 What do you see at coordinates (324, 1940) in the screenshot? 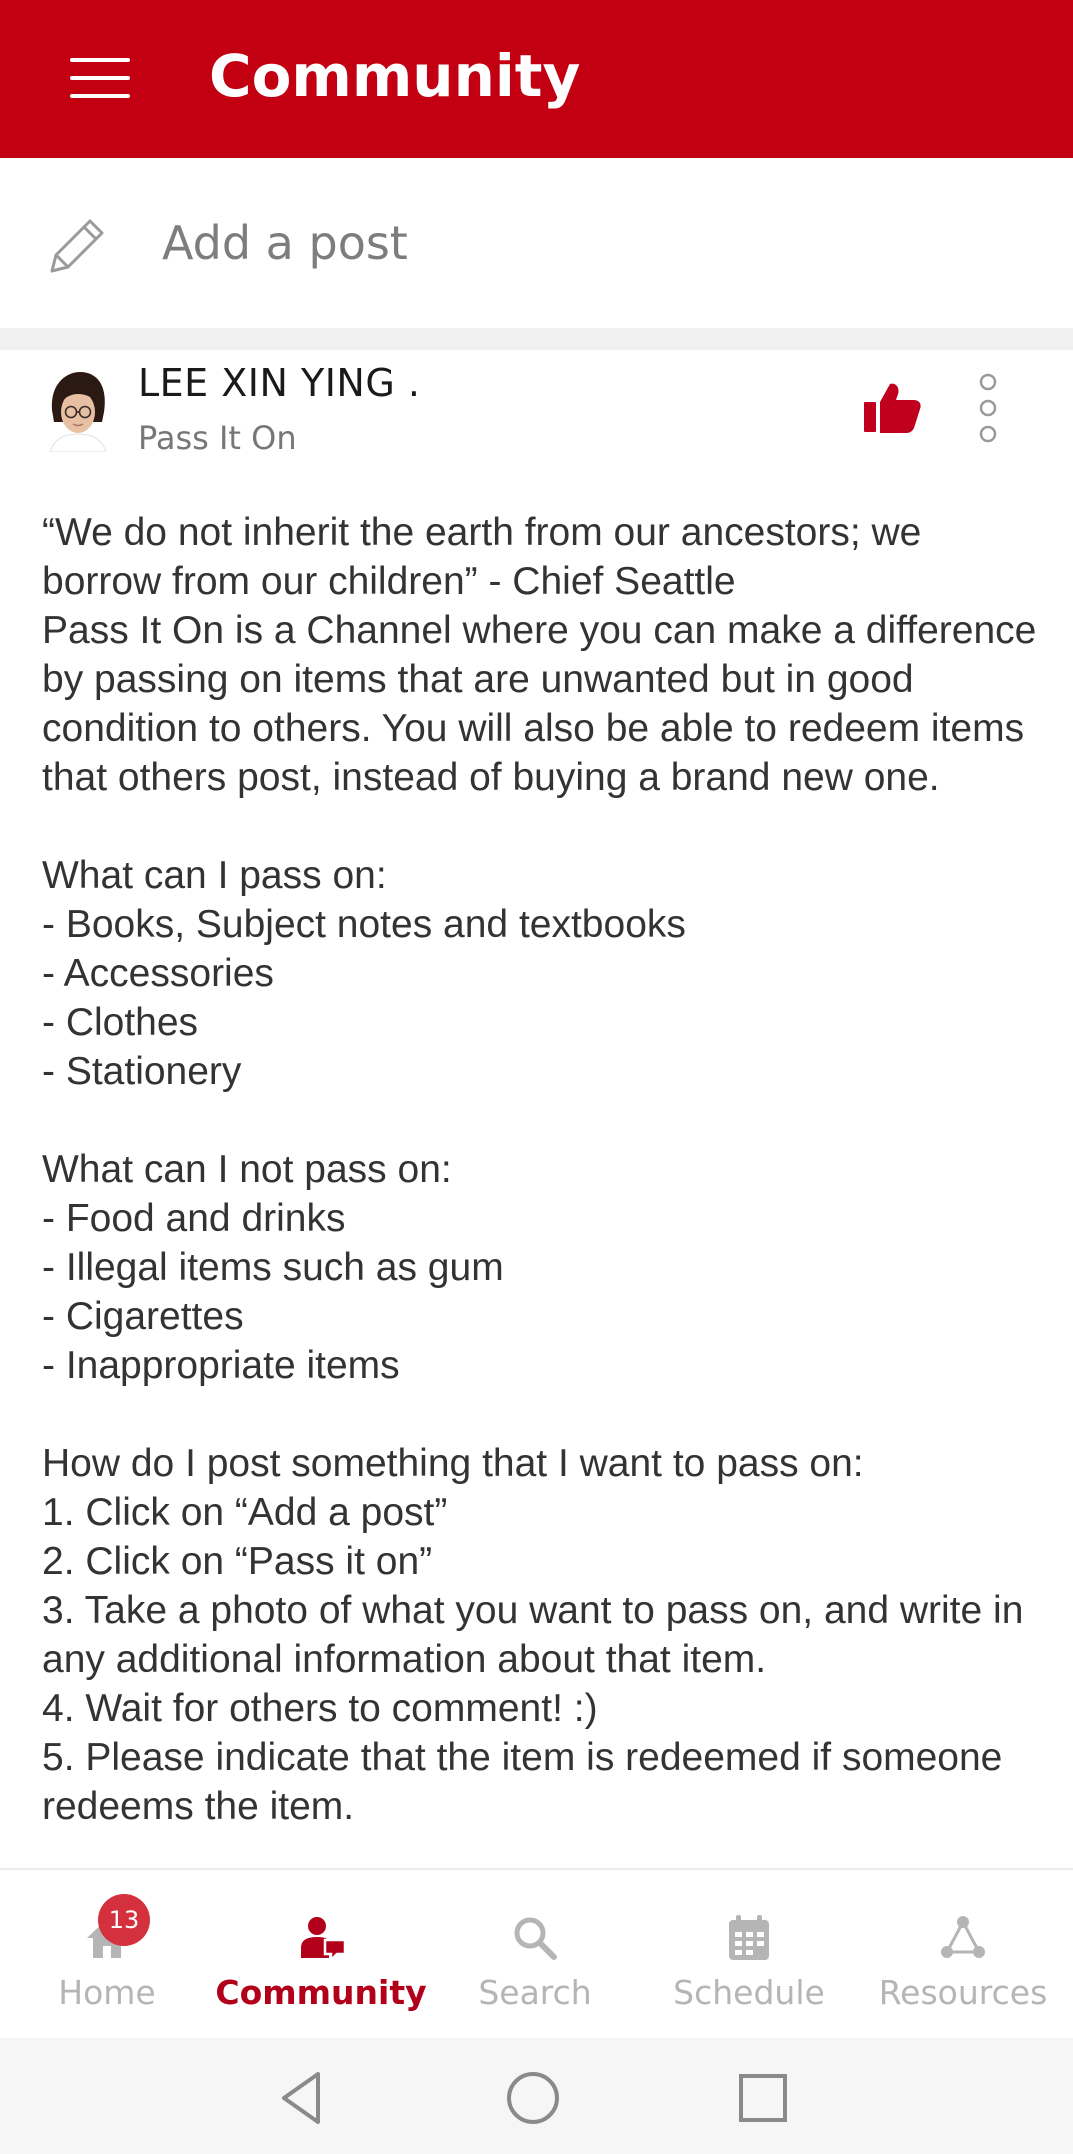
I see `community-icon` at bounding box center [324, 1940].